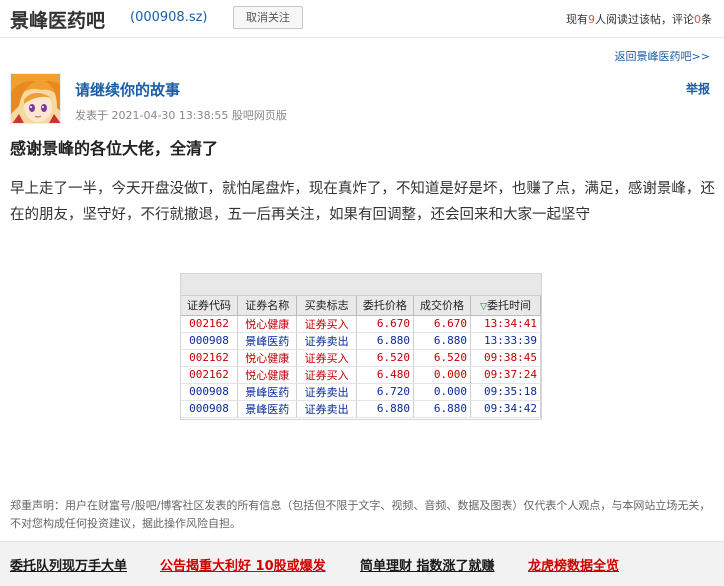  I want to click on readers-info: 现有9人阅读过该帖，评论0条, so click(639, 19).